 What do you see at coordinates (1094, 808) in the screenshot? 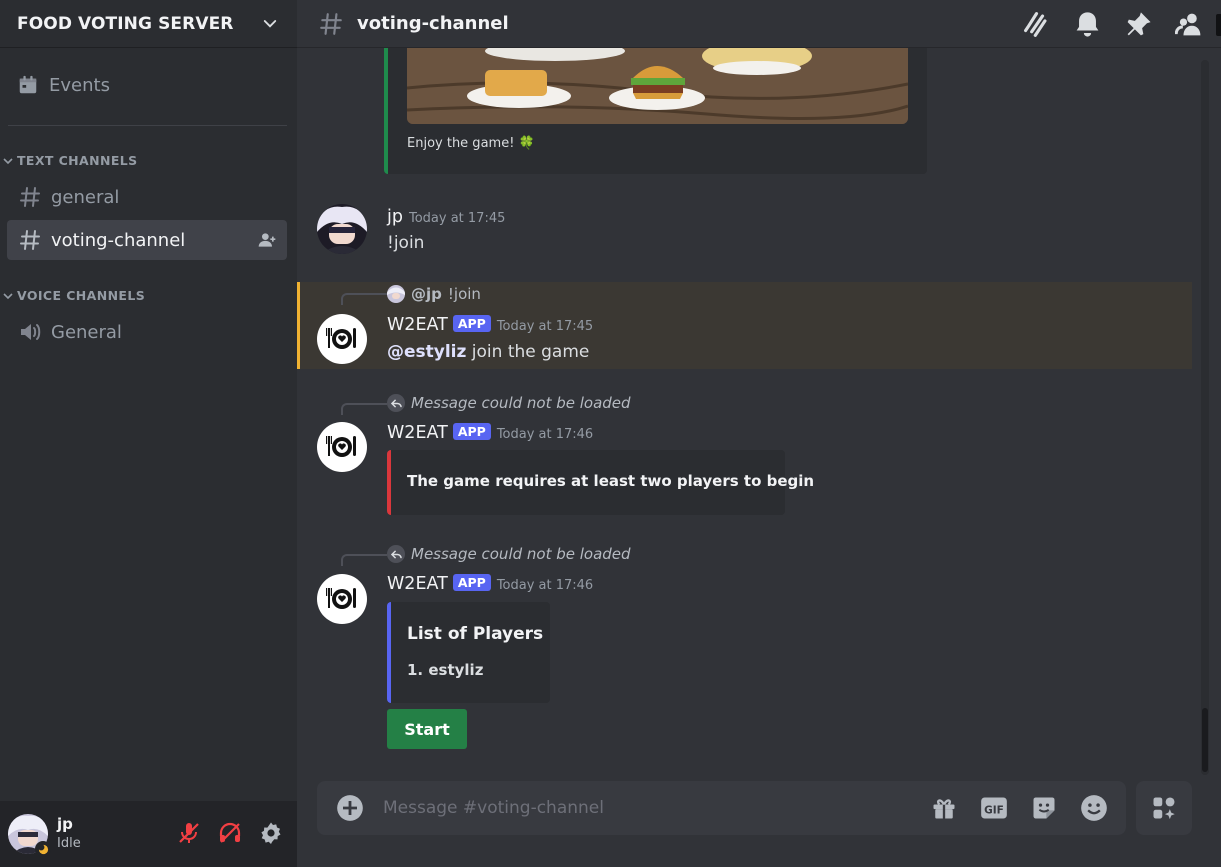
I see `emoji-icon` at bounding box center [1094, 808].